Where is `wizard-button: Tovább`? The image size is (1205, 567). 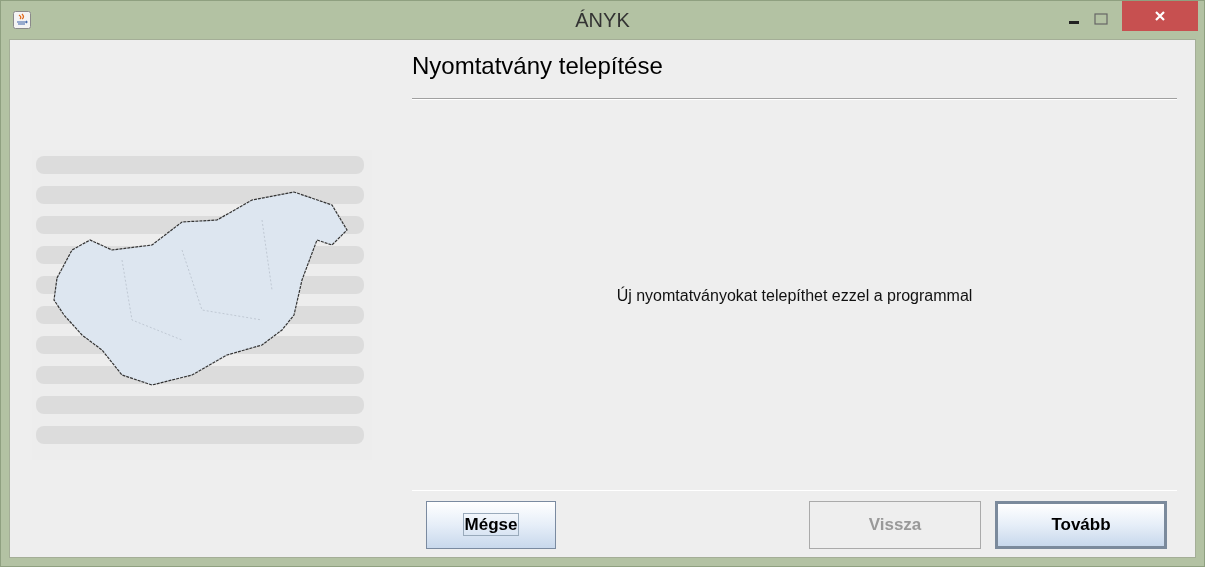
wizard-button: Tovább is located at coordinates (1081, 525).